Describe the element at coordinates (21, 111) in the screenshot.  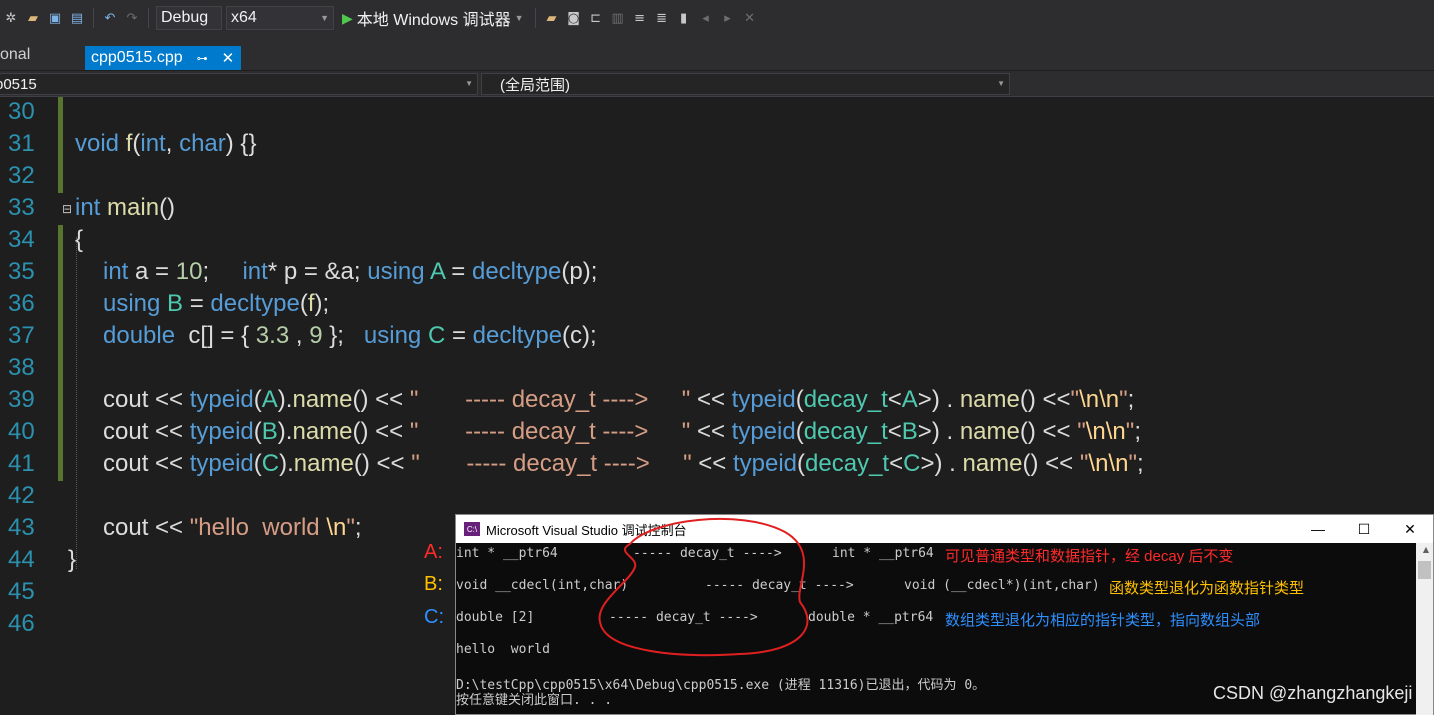
I see `line-number: 30` at that location.